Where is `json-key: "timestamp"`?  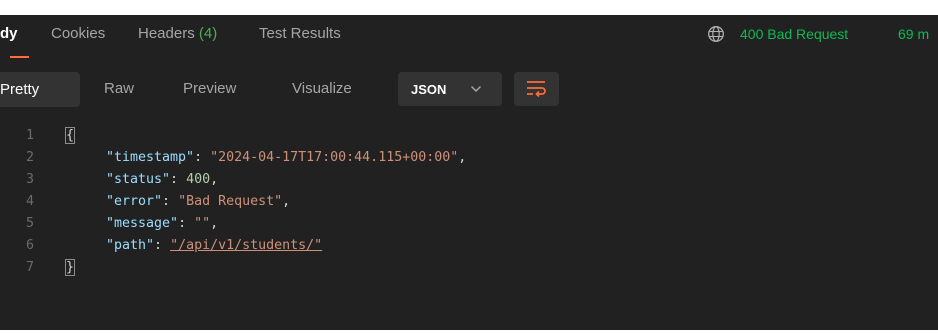
json-key: "timestamp" is located at coordinates (150, 157).